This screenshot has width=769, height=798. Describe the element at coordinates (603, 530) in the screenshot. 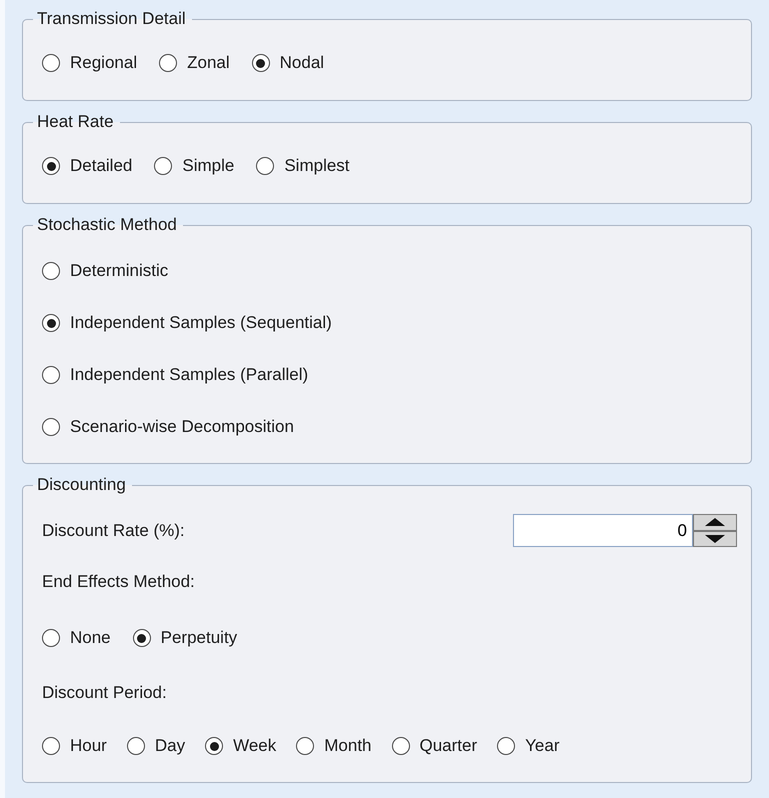

I see `number-field: 0` at that location.